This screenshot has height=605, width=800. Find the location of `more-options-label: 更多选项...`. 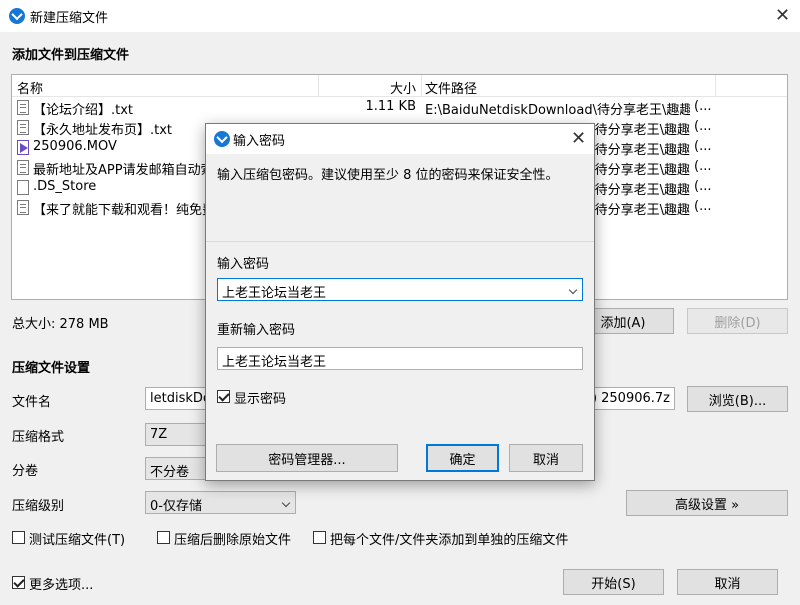

more-options-label: 更多选项... is located at coordinates (61, 583).